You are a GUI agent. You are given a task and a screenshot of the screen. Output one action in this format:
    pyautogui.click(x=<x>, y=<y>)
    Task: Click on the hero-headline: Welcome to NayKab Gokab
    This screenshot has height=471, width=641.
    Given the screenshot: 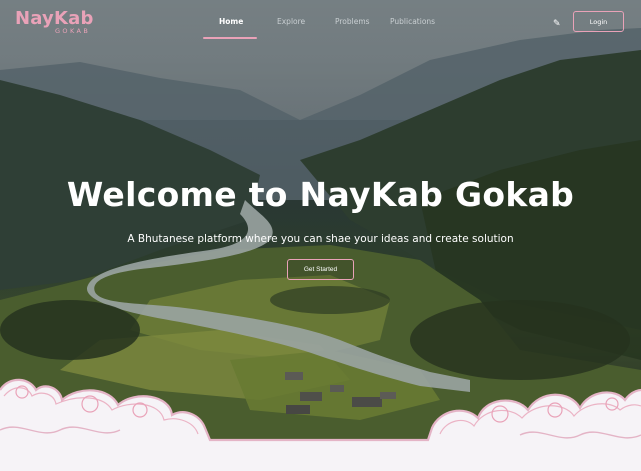 What is the action you would take?
    pyautogui.click(x=320, y=194)
    